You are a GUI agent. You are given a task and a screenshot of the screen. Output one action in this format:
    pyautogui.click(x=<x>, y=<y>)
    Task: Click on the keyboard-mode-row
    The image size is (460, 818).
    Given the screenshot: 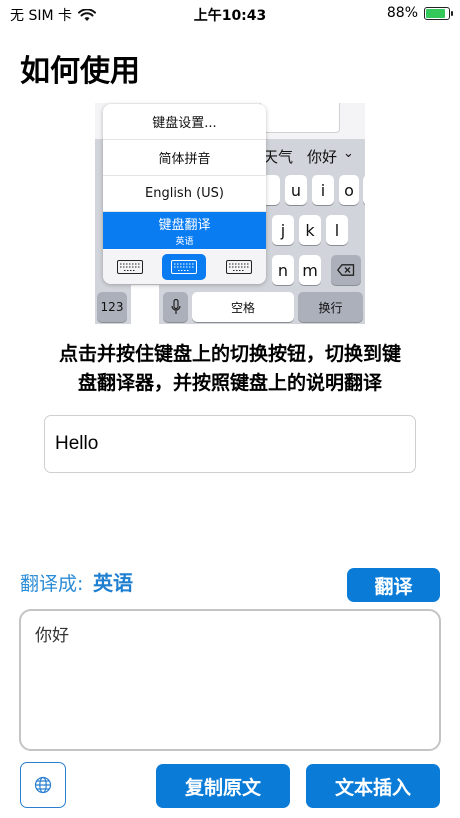 What is the action you would take?
    pyautogui.click(x=184, y=267)
    